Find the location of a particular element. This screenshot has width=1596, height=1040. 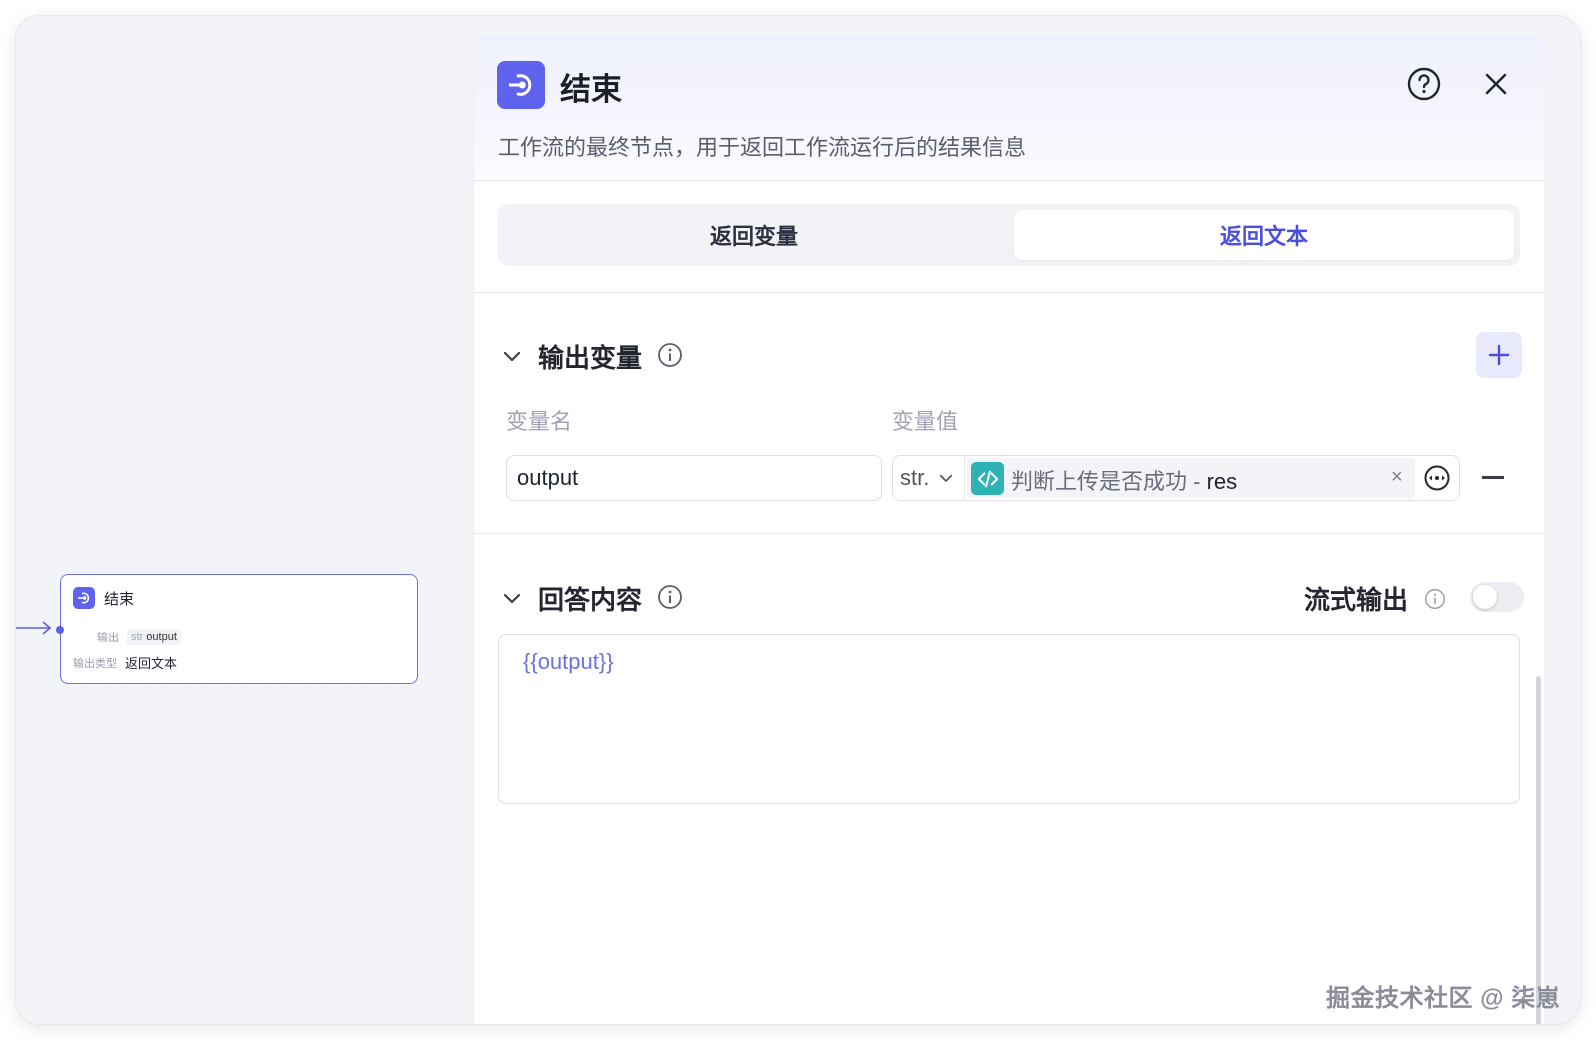

variable-reference-chip: 判断上传是否成功 - res × is located at coordinates (1191, 478).